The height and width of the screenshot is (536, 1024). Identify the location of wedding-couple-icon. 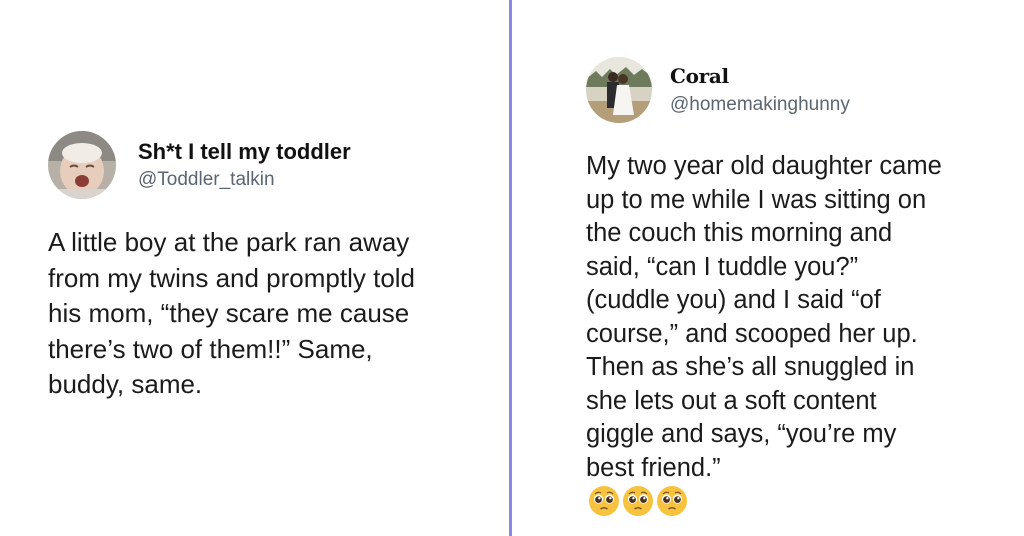
(619, 90).